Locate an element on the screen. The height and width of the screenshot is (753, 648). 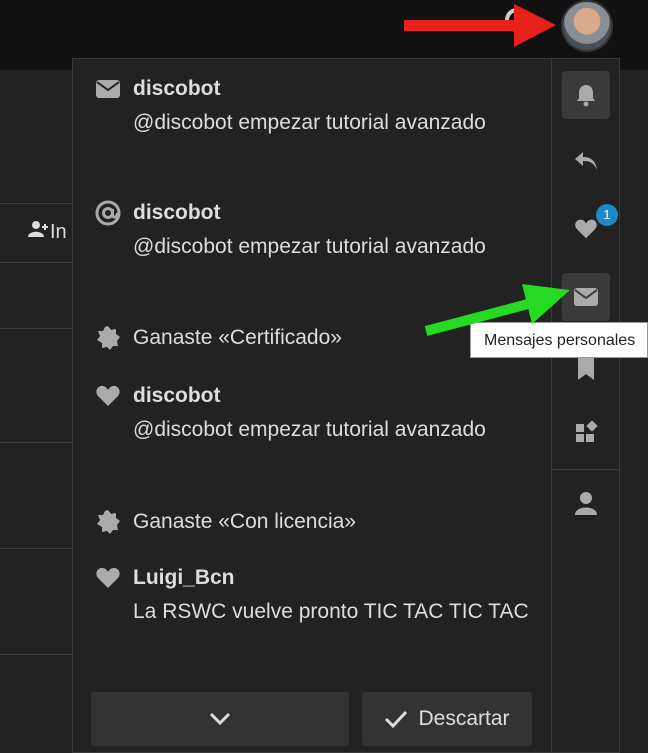
green-arrow-annotation is located at coordinates (497, 310).